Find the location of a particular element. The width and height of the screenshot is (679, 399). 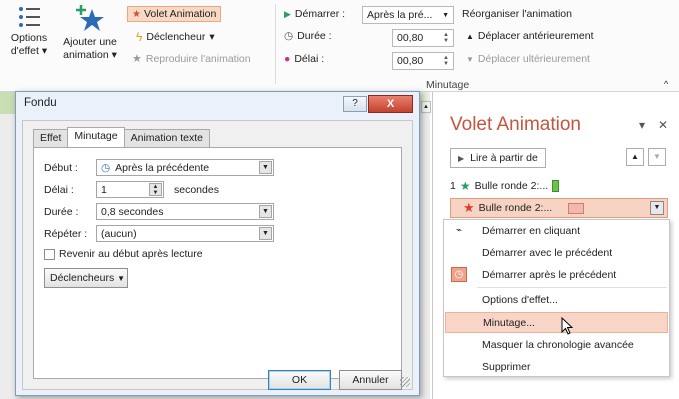

cancel-button: Annuler is located at coordinates (370, 380).